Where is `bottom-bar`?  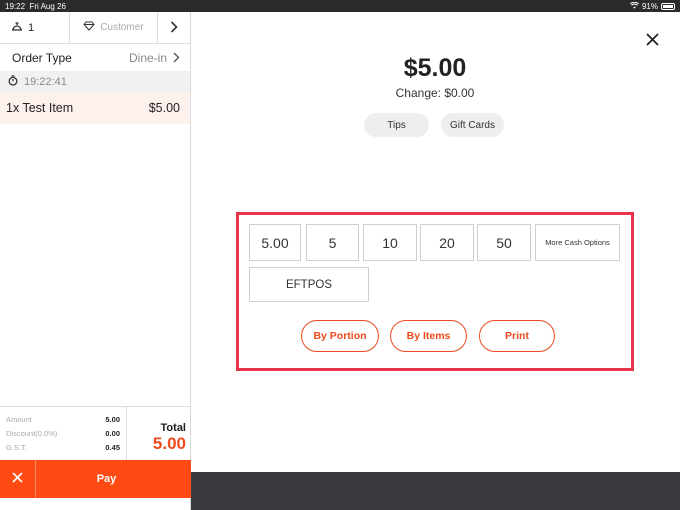 bottom-bar is located at coordinates (435, 491).